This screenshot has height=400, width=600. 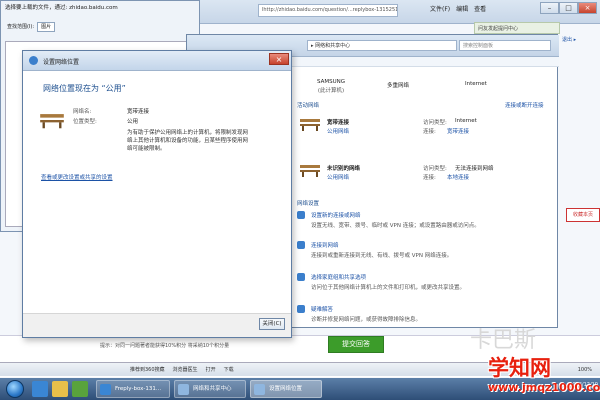 What do you see at coordinates (338, 177) in the screenshot?
I see `network-2-type-link: 公用网络` at bounding box center [338, 177].